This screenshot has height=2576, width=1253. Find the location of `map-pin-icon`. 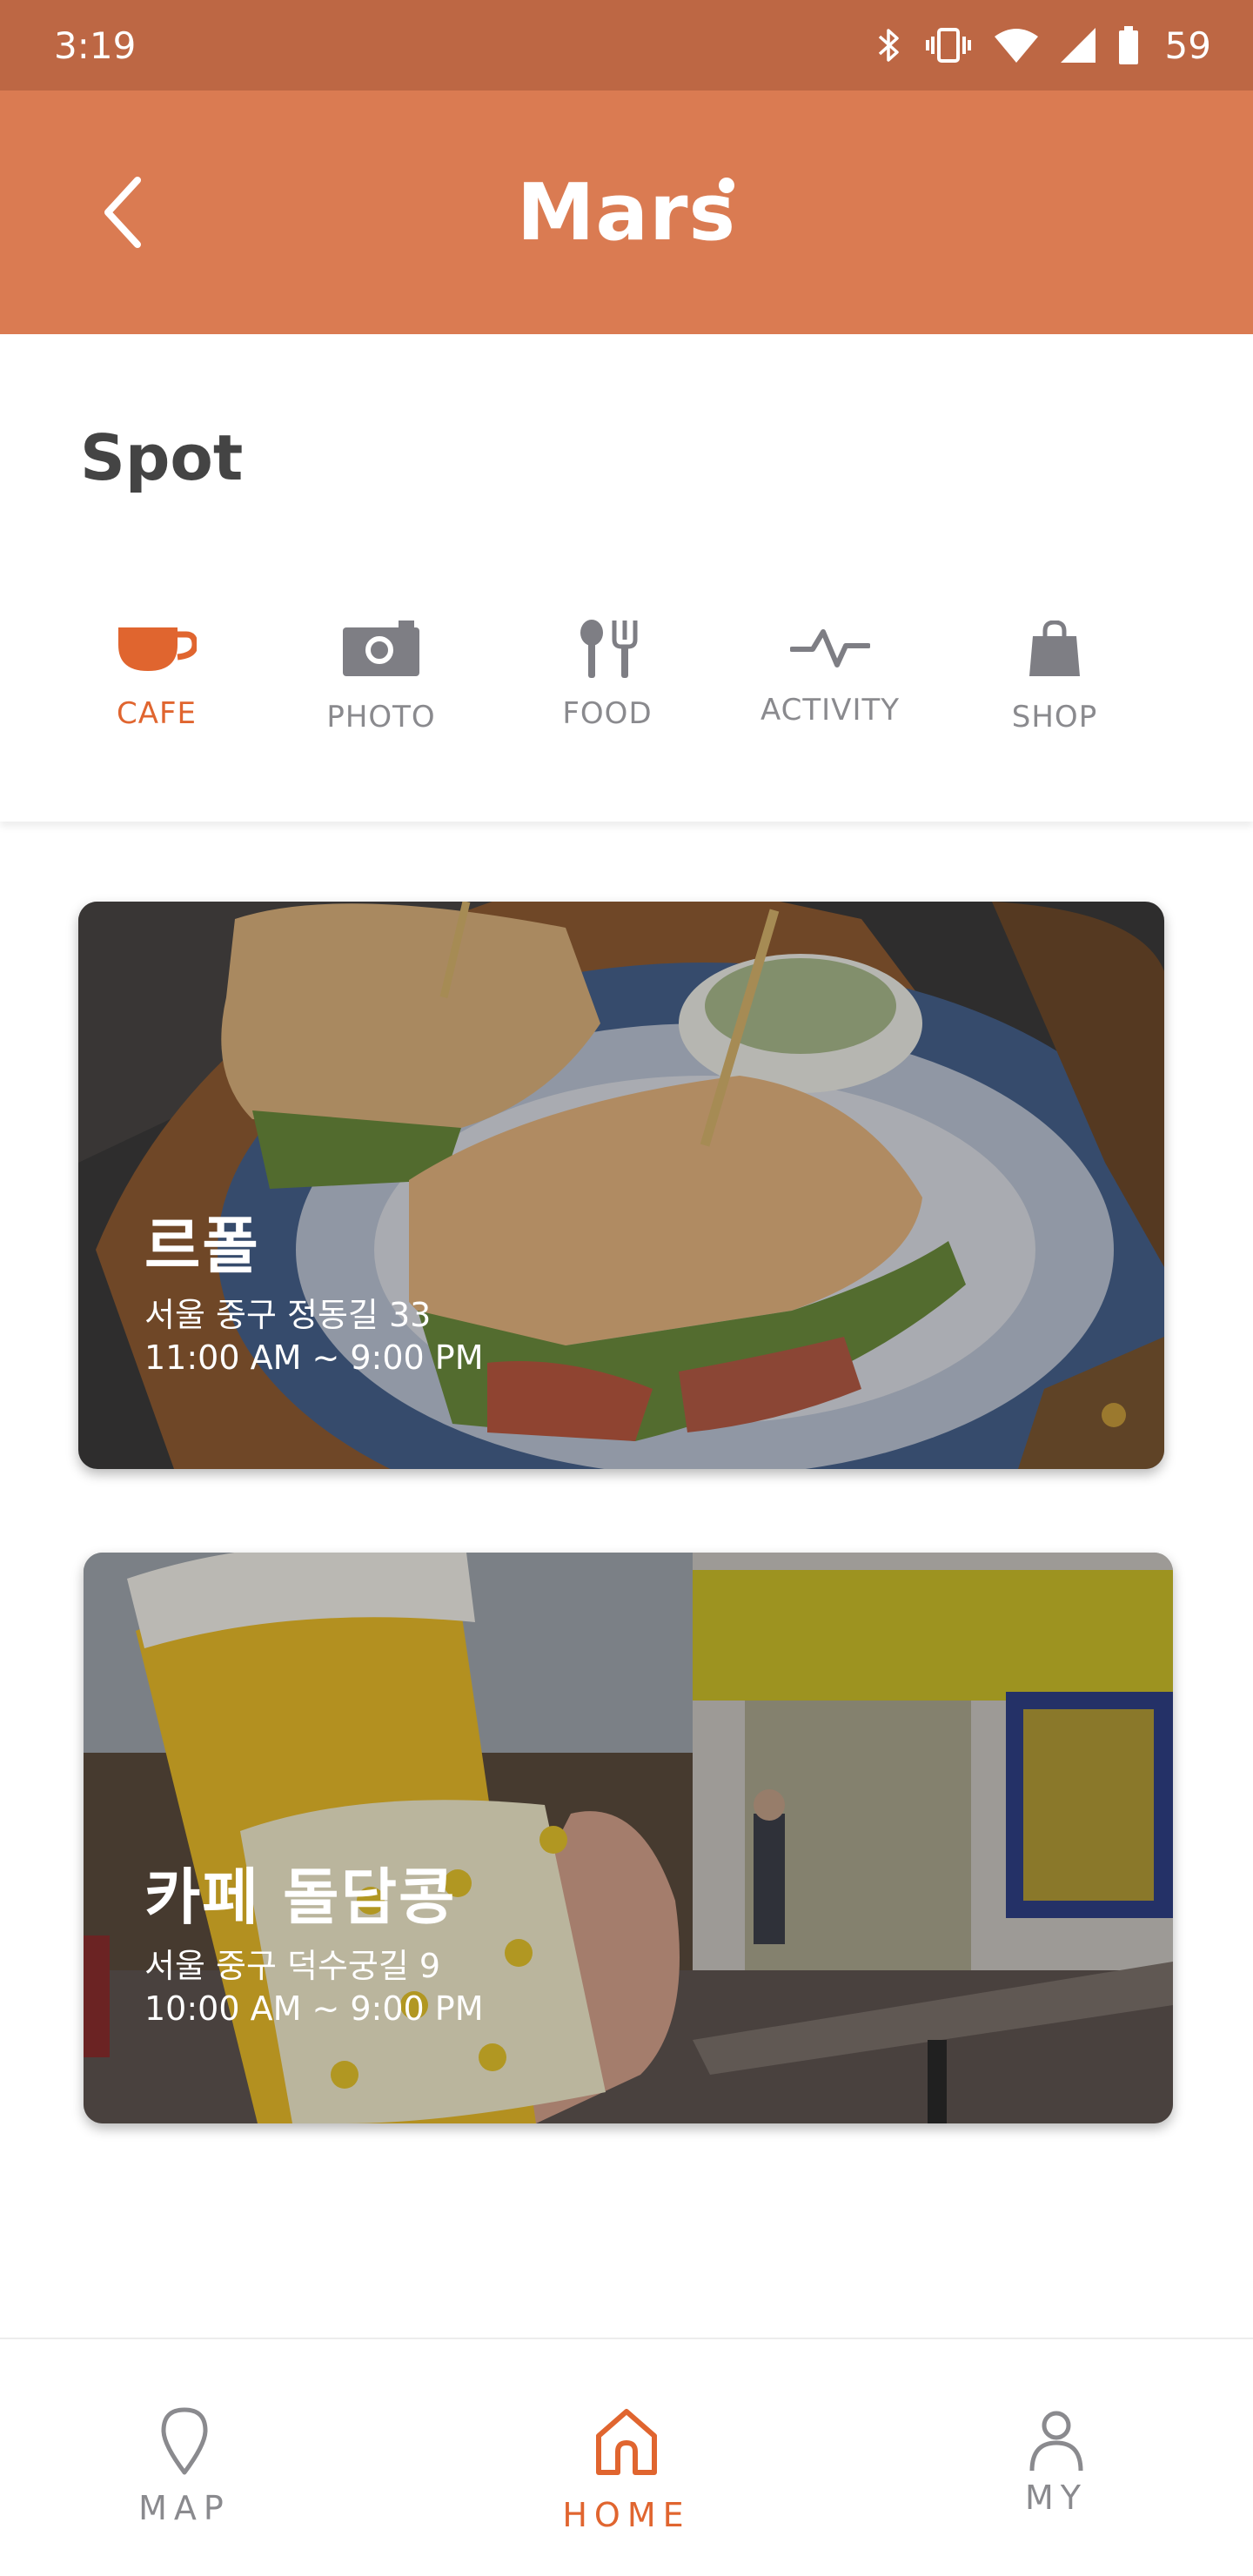

map-pin-icon is located at coordinates (184, 2442).